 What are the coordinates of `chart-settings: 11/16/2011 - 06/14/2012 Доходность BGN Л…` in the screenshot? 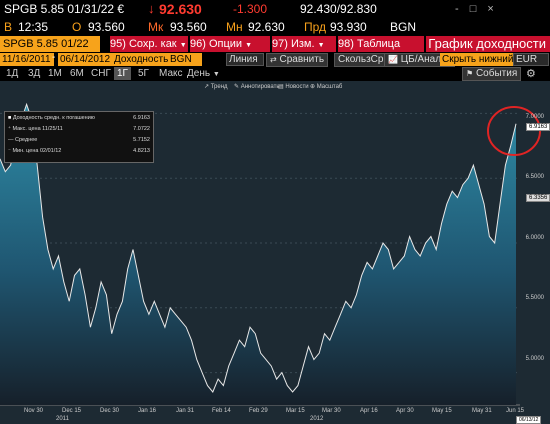 It's located at (275, 59).